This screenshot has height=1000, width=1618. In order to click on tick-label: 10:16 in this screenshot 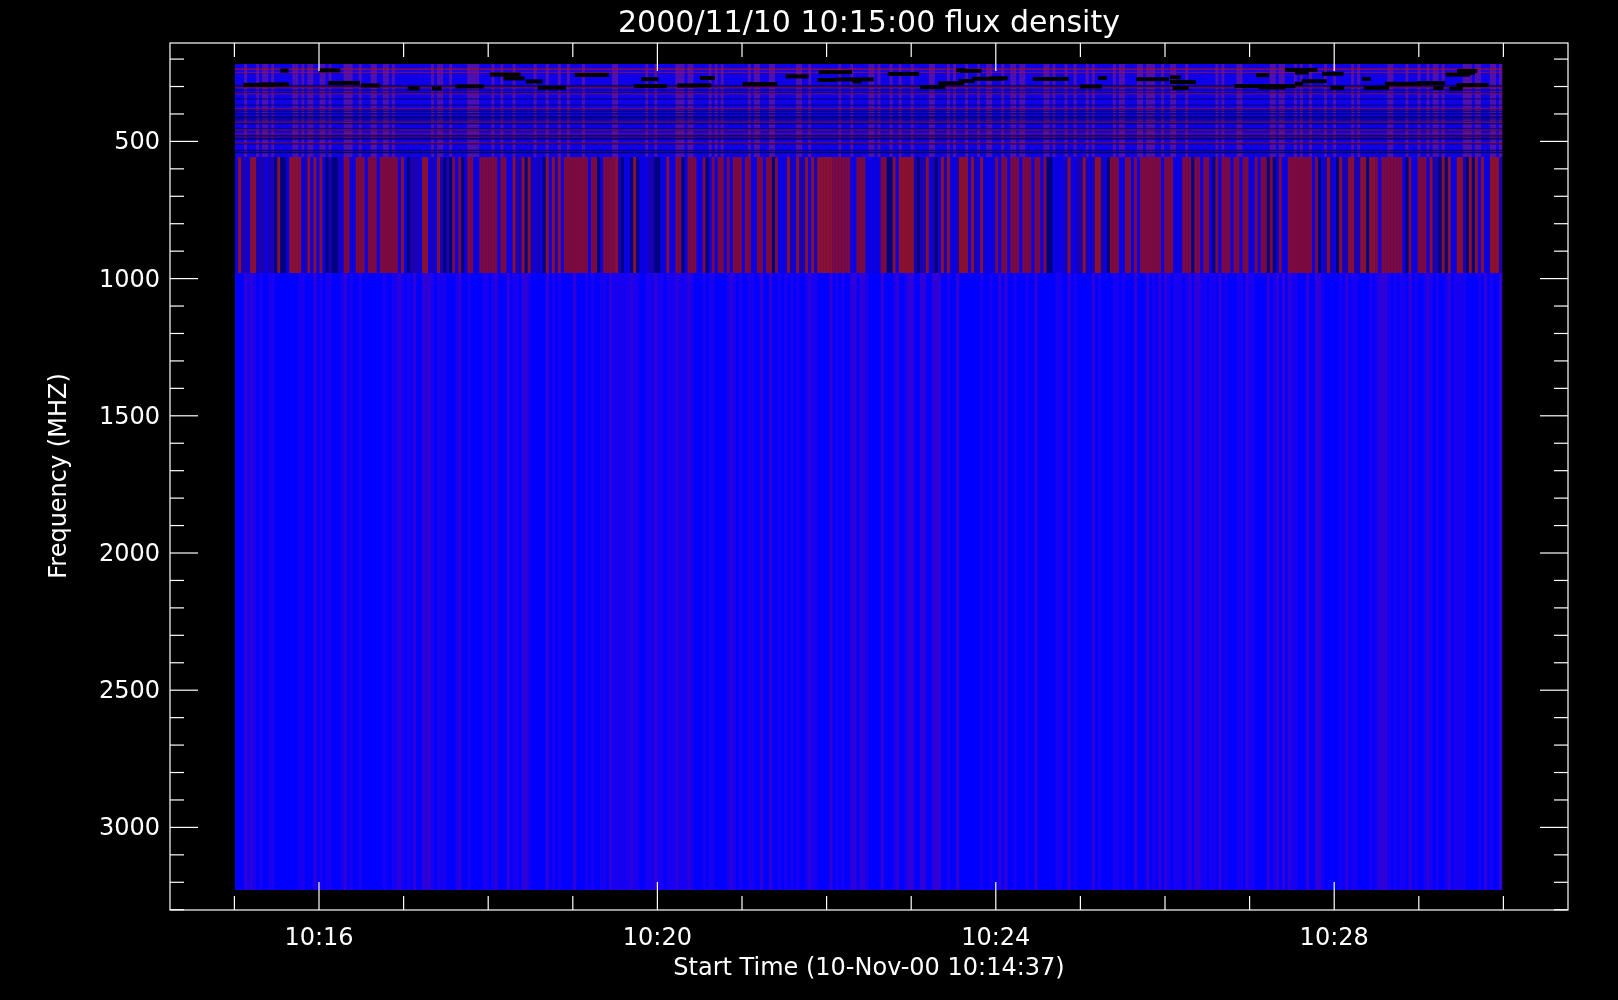, I will do `click(319, 937)`.